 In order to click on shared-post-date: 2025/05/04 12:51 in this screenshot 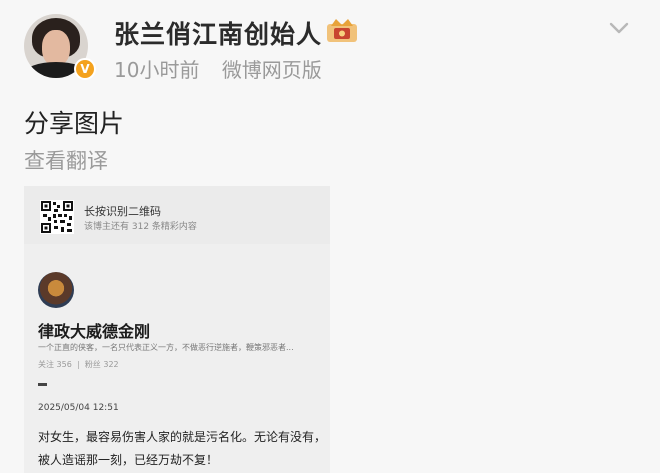, I will do `click(78, 408)`.